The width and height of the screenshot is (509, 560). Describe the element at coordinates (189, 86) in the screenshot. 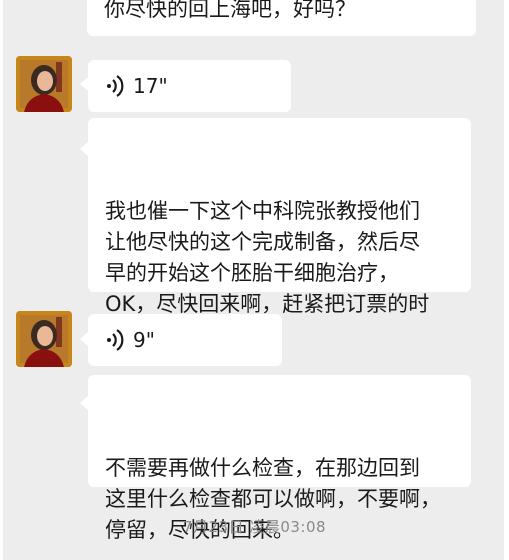

I see `voice-message-bubble: 17"` at that location.